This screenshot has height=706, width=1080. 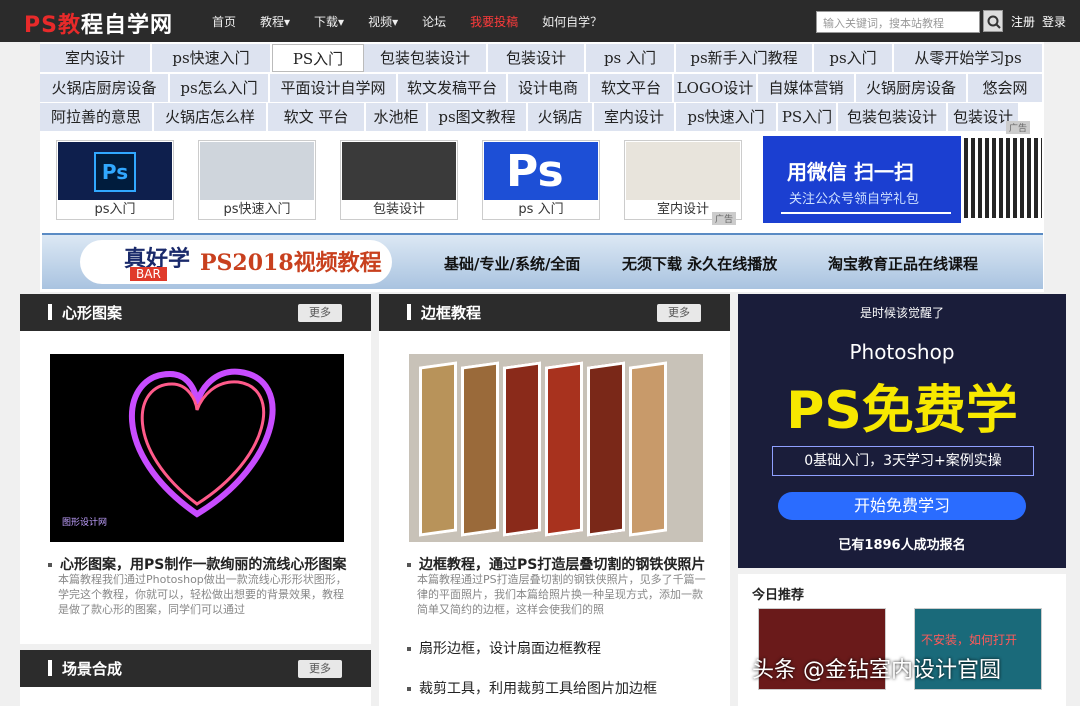 I want to click on thumb-packaging: 包装设计, so click(x=399, y=180).